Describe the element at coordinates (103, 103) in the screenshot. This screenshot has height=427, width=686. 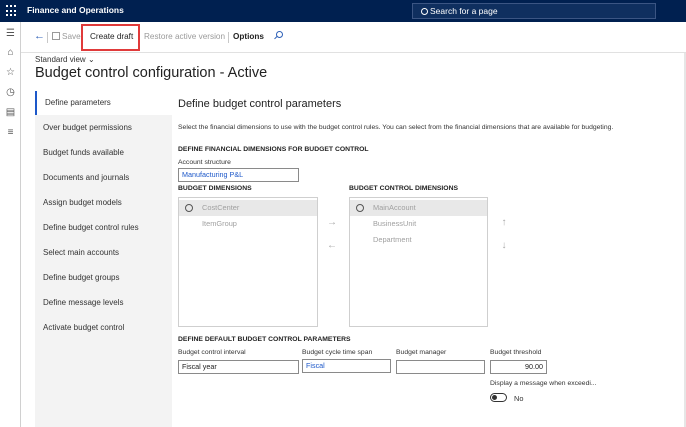
I see `tab-define-parameters: Define parameters` at that location.